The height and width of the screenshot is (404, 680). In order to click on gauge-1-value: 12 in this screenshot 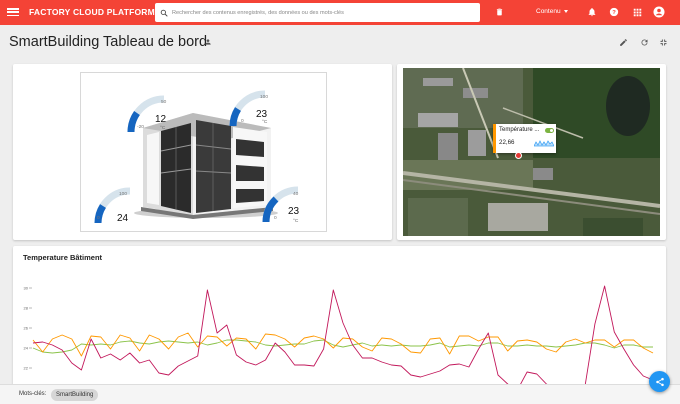, I will do `click(161, 119)`.